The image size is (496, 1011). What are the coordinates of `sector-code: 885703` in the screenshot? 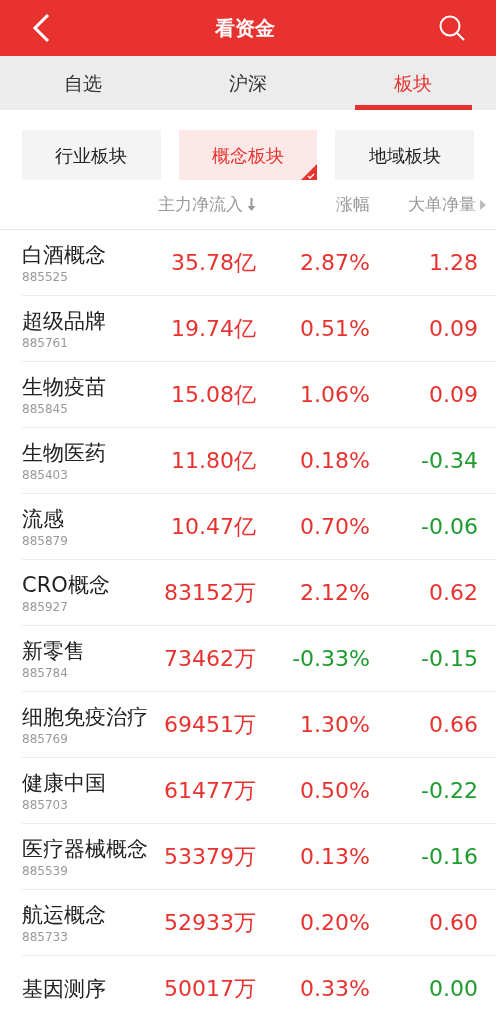 It's located at (45, 804).